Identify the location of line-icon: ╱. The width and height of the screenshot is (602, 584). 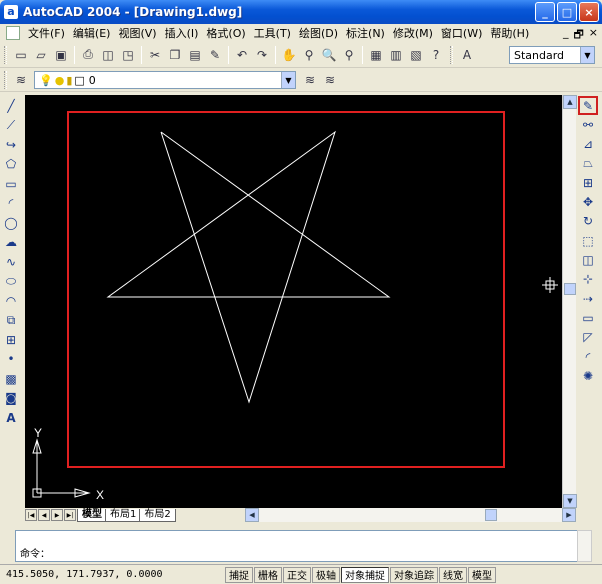
(11, 106).